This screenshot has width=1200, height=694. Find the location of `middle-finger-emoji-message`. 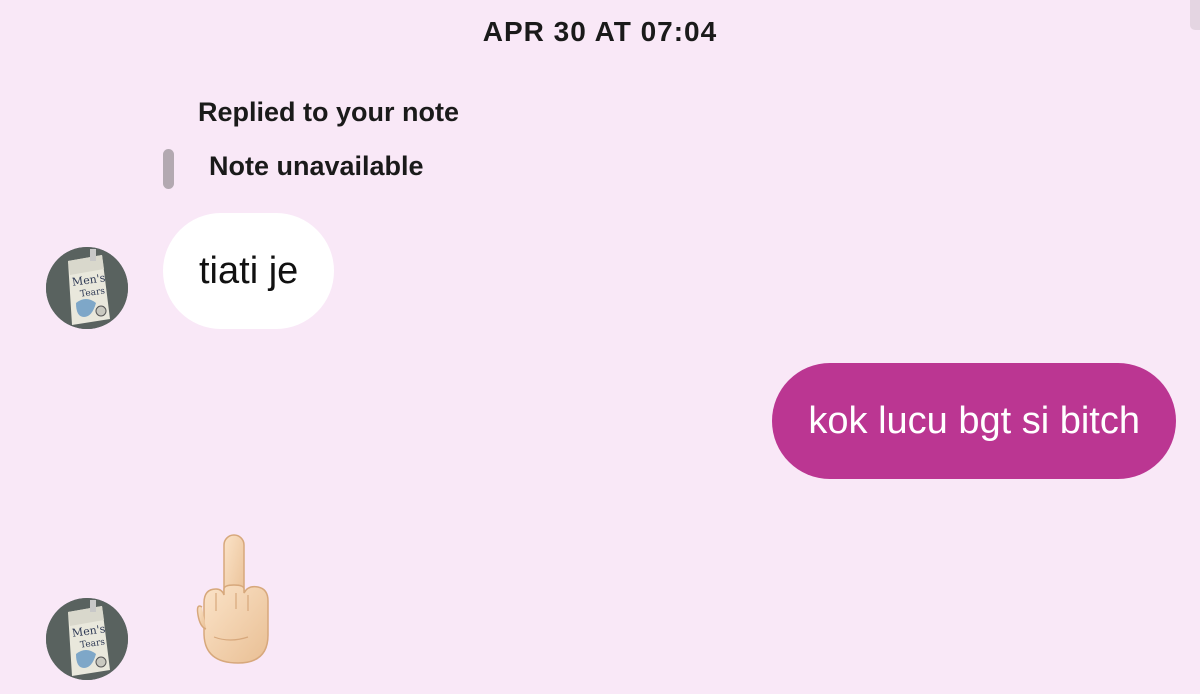

middle-finger-emoji-message is located at coordinates (235, 605).